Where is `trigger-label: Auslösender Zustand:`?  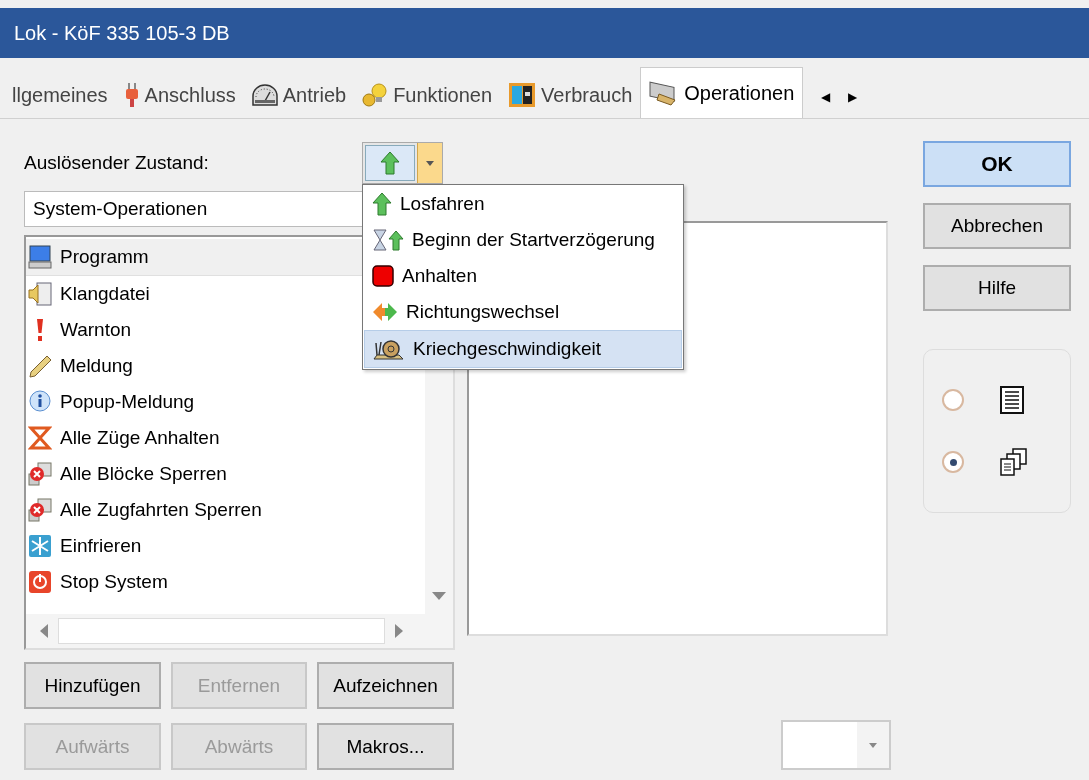 trigger-label: Auslösender Zustand: is located at coordinates (117, 163).